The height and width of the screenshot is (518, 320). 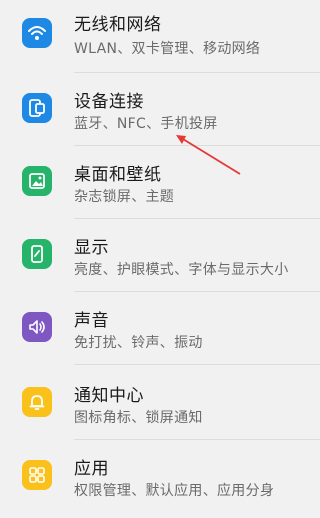 What do you see at coordinates (146, 124) in the screenshot?
I see `item-subtitle: 蓝牙、NFC、手机投屏` at bounding box center [146, 124].